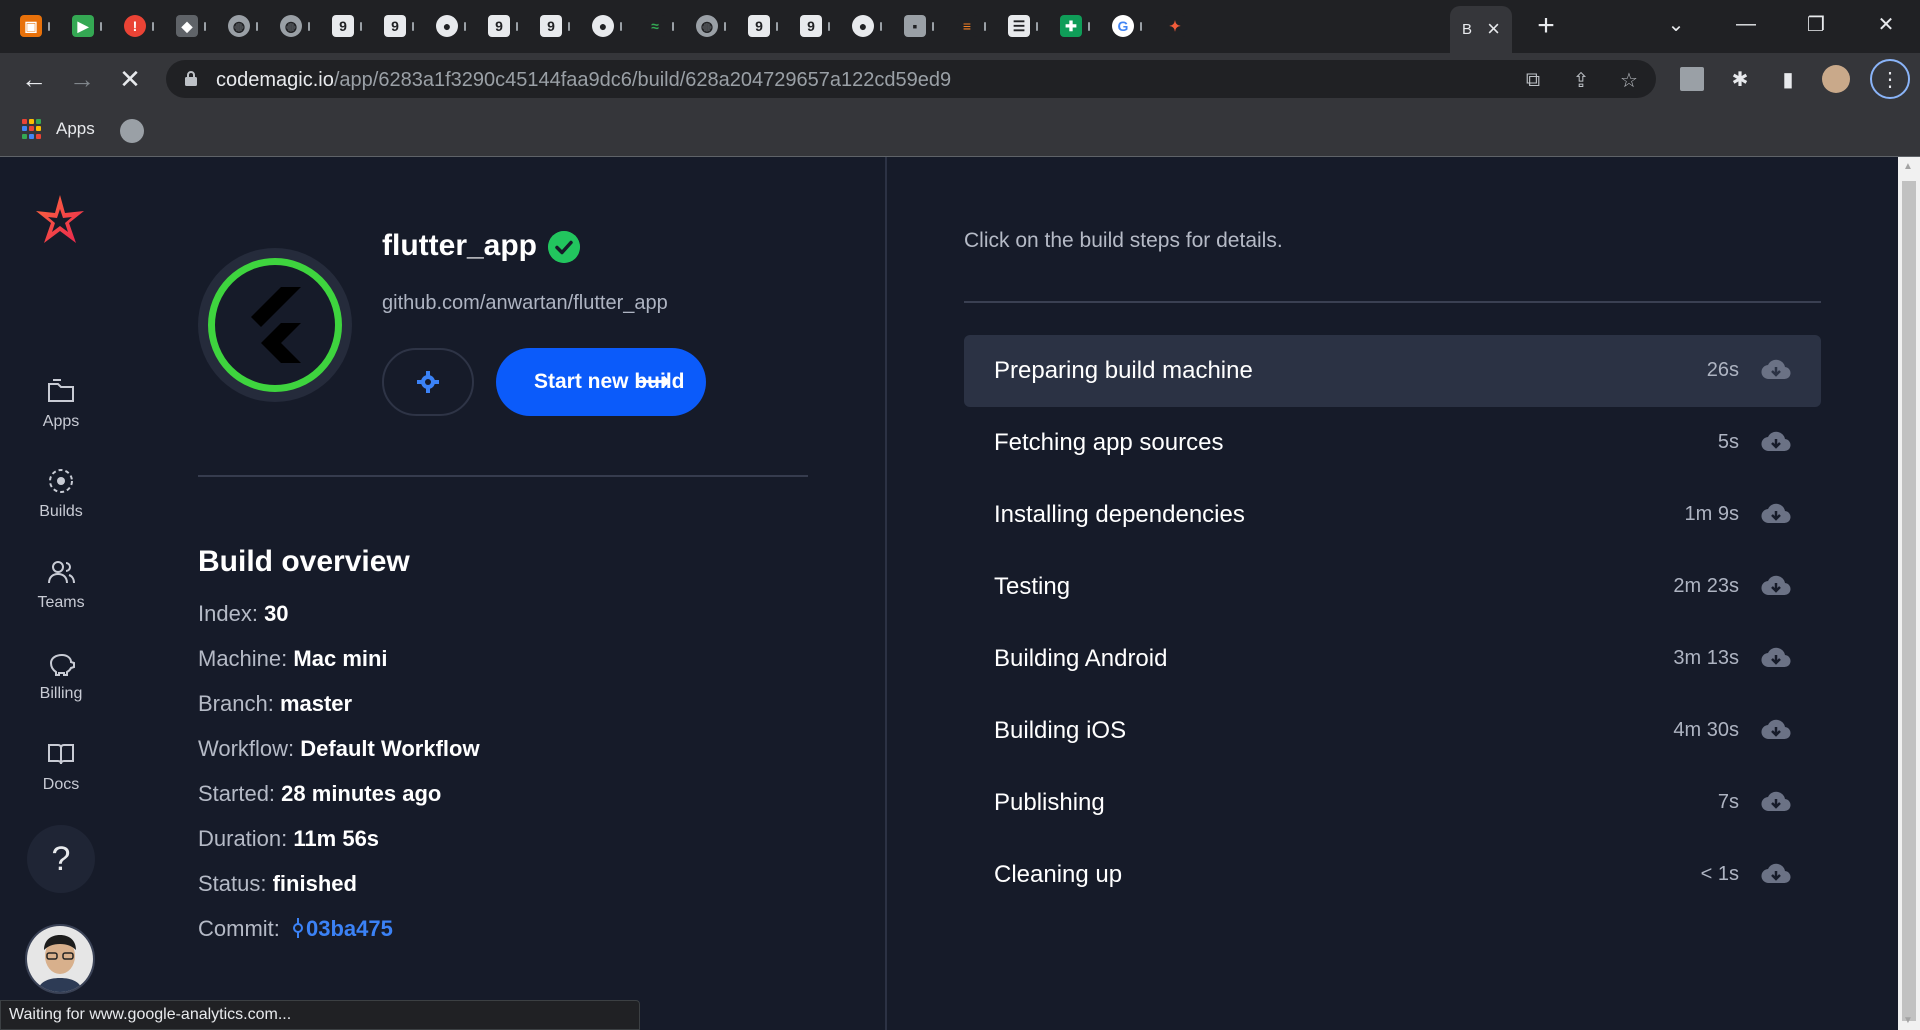 The image size is (1920, 1030). What do you see at coordinates (361, 793) in the screenshot?
I see `overview-value: 28 minutes ago` at bounding box center [361, 793].